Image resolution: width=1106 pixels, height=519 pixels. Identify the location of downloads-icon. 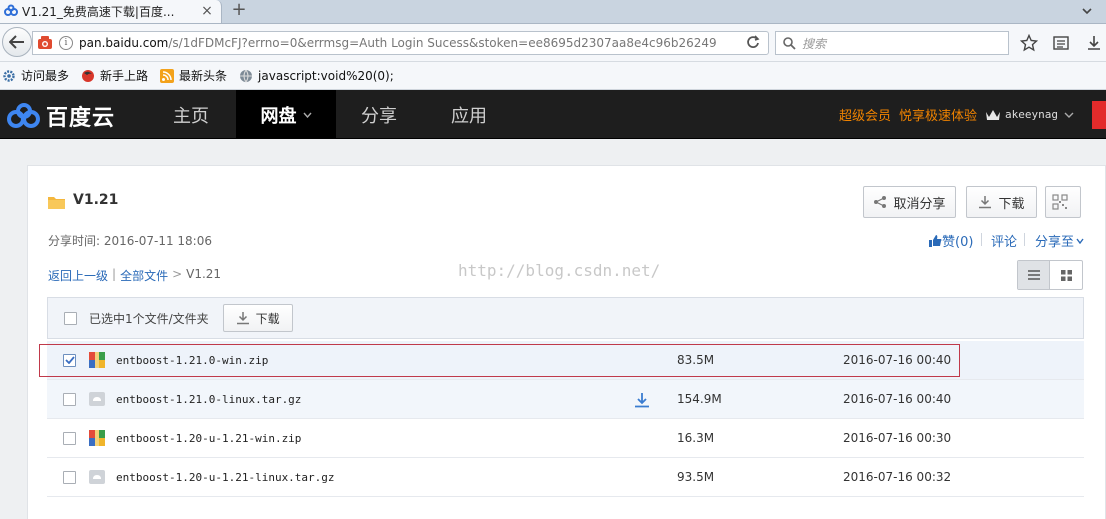
(1094, 43).